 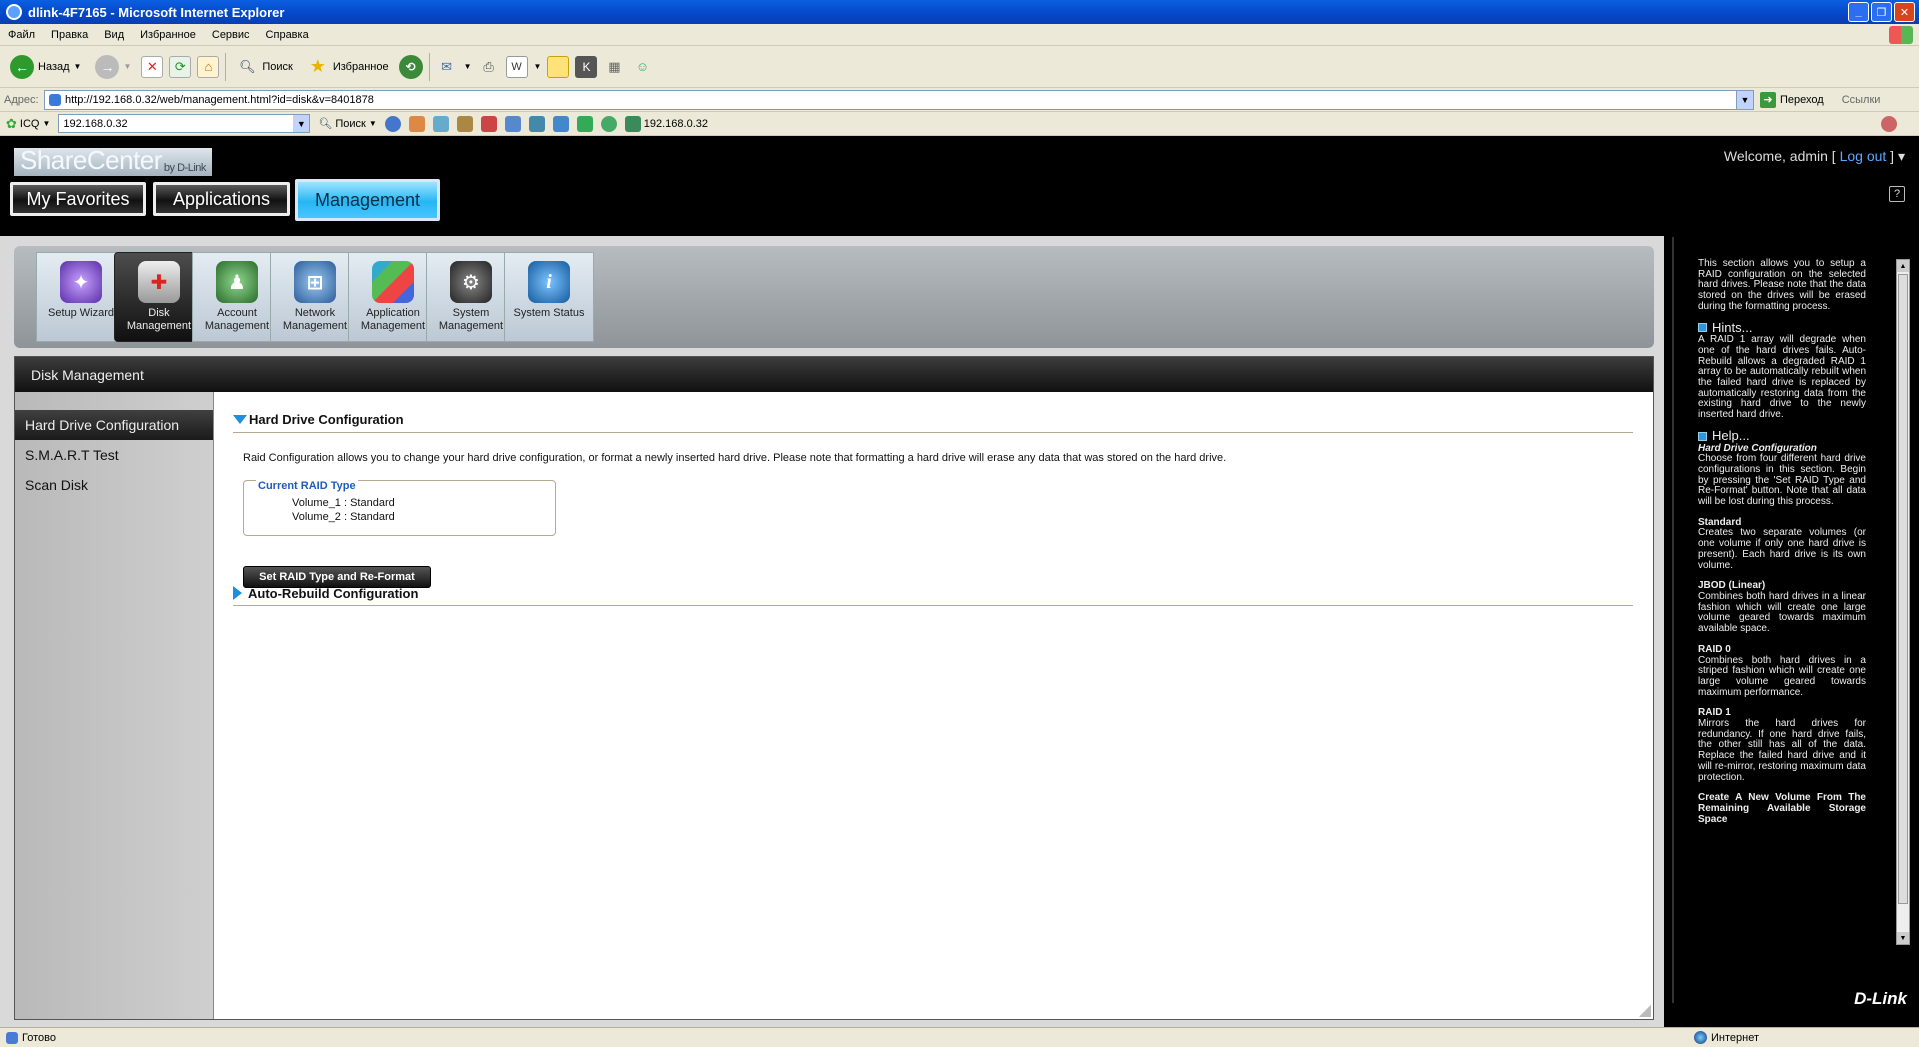 What do you see at coordinates (45, 67) in the screenshot?
I see `back-button: ← Назад ▼` at bounding box center [45, 67].